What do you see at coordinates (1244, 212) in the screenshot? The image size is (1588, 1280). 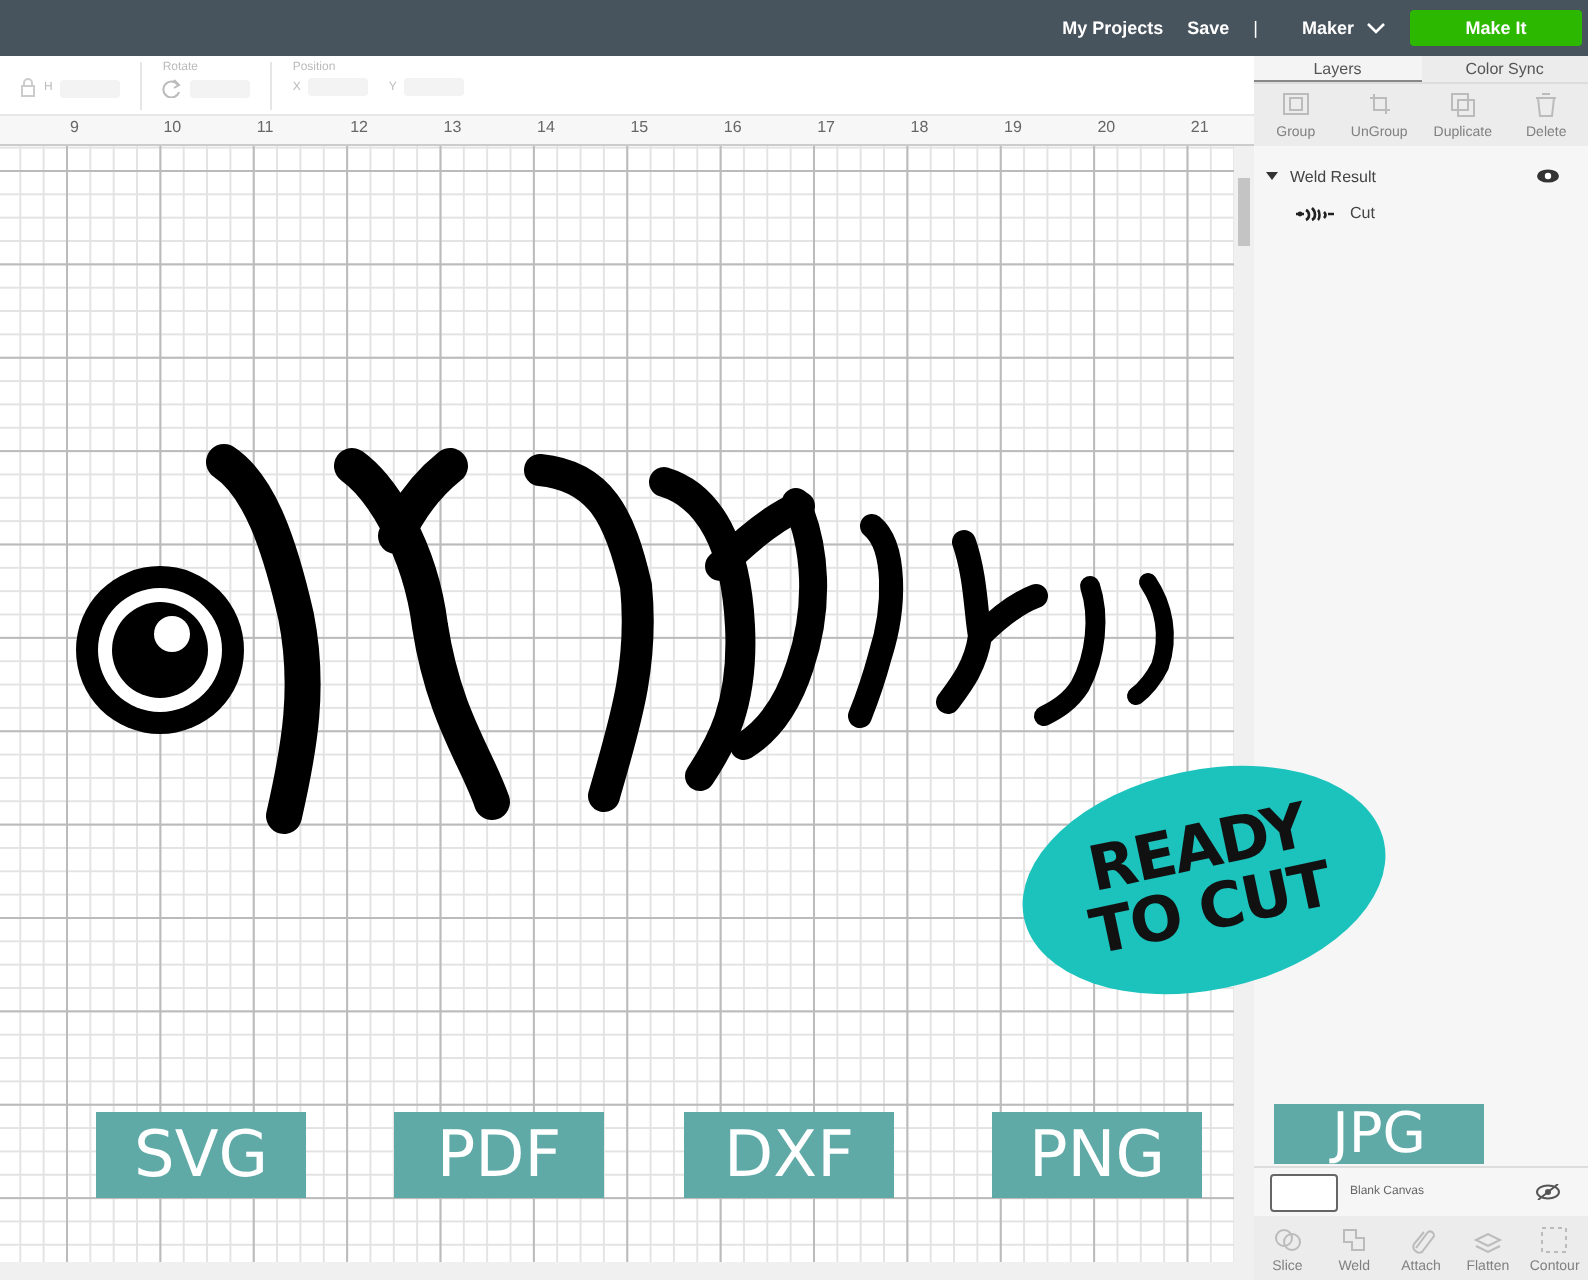 I see `scrollbar-thumb` at bounding box center [1244, 212].